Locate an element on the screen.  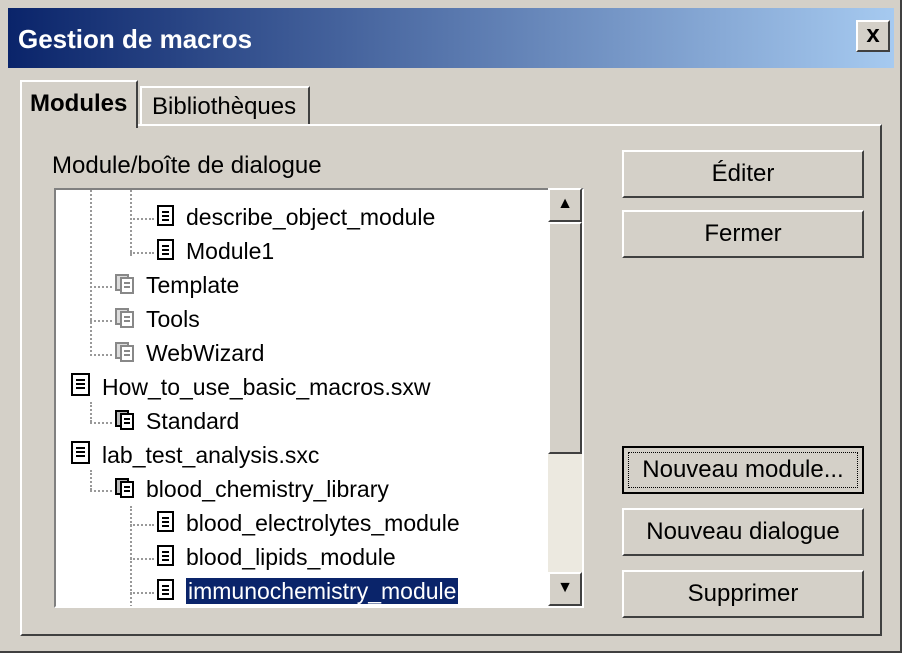
tree-item-module-selected: immunochemistry_module is located at coordinates (307, 590).